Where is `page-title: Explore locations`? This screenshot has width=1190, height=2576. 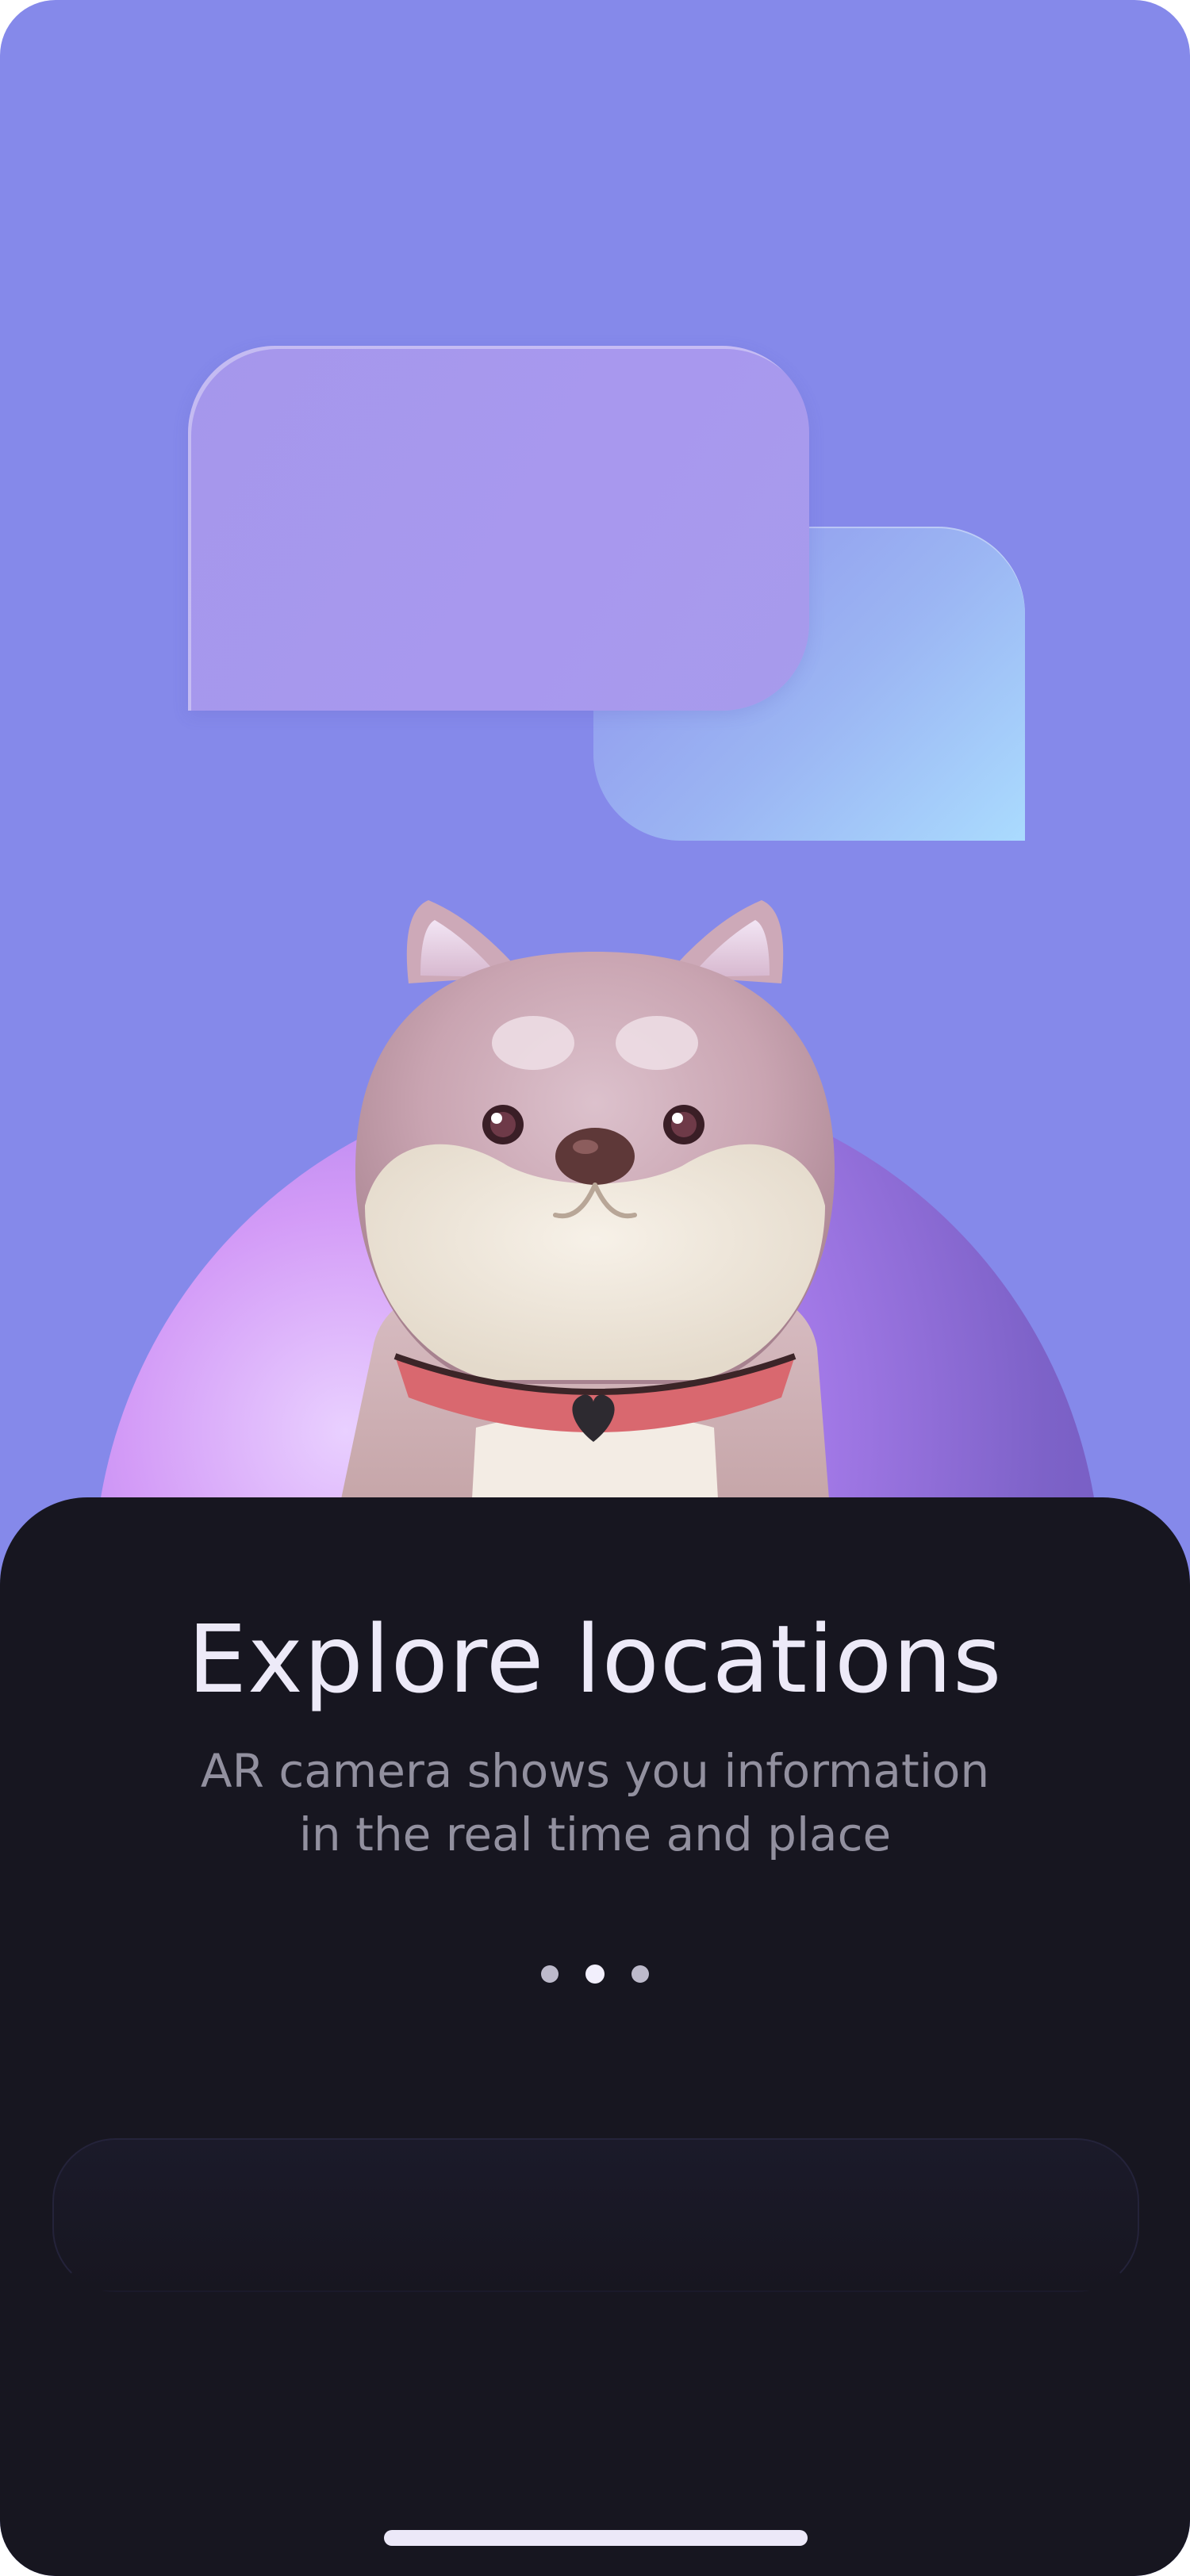
page-title: Explore locations is located at coordinates (595, 1659).